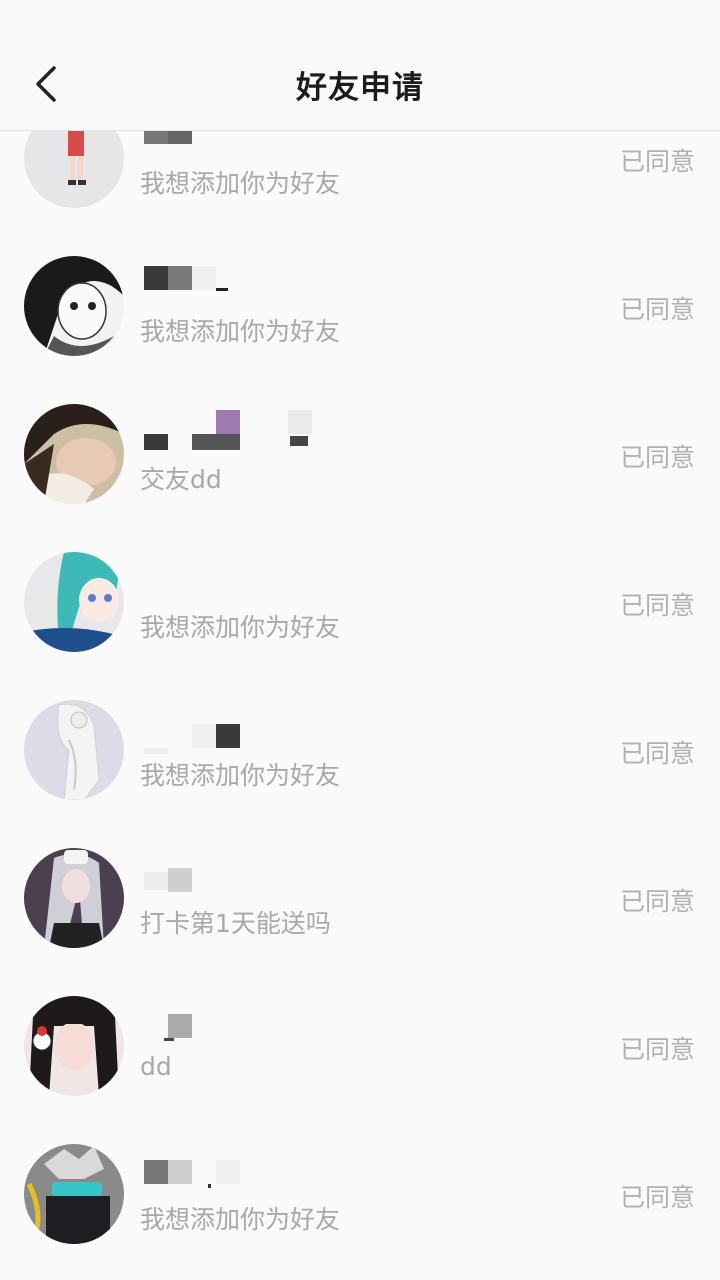 This screenshot has height=1280, width=720. Describe the element at coordinates (360, 65) in the screenshot. I see `navigation-bar: 好友申请` at that location.